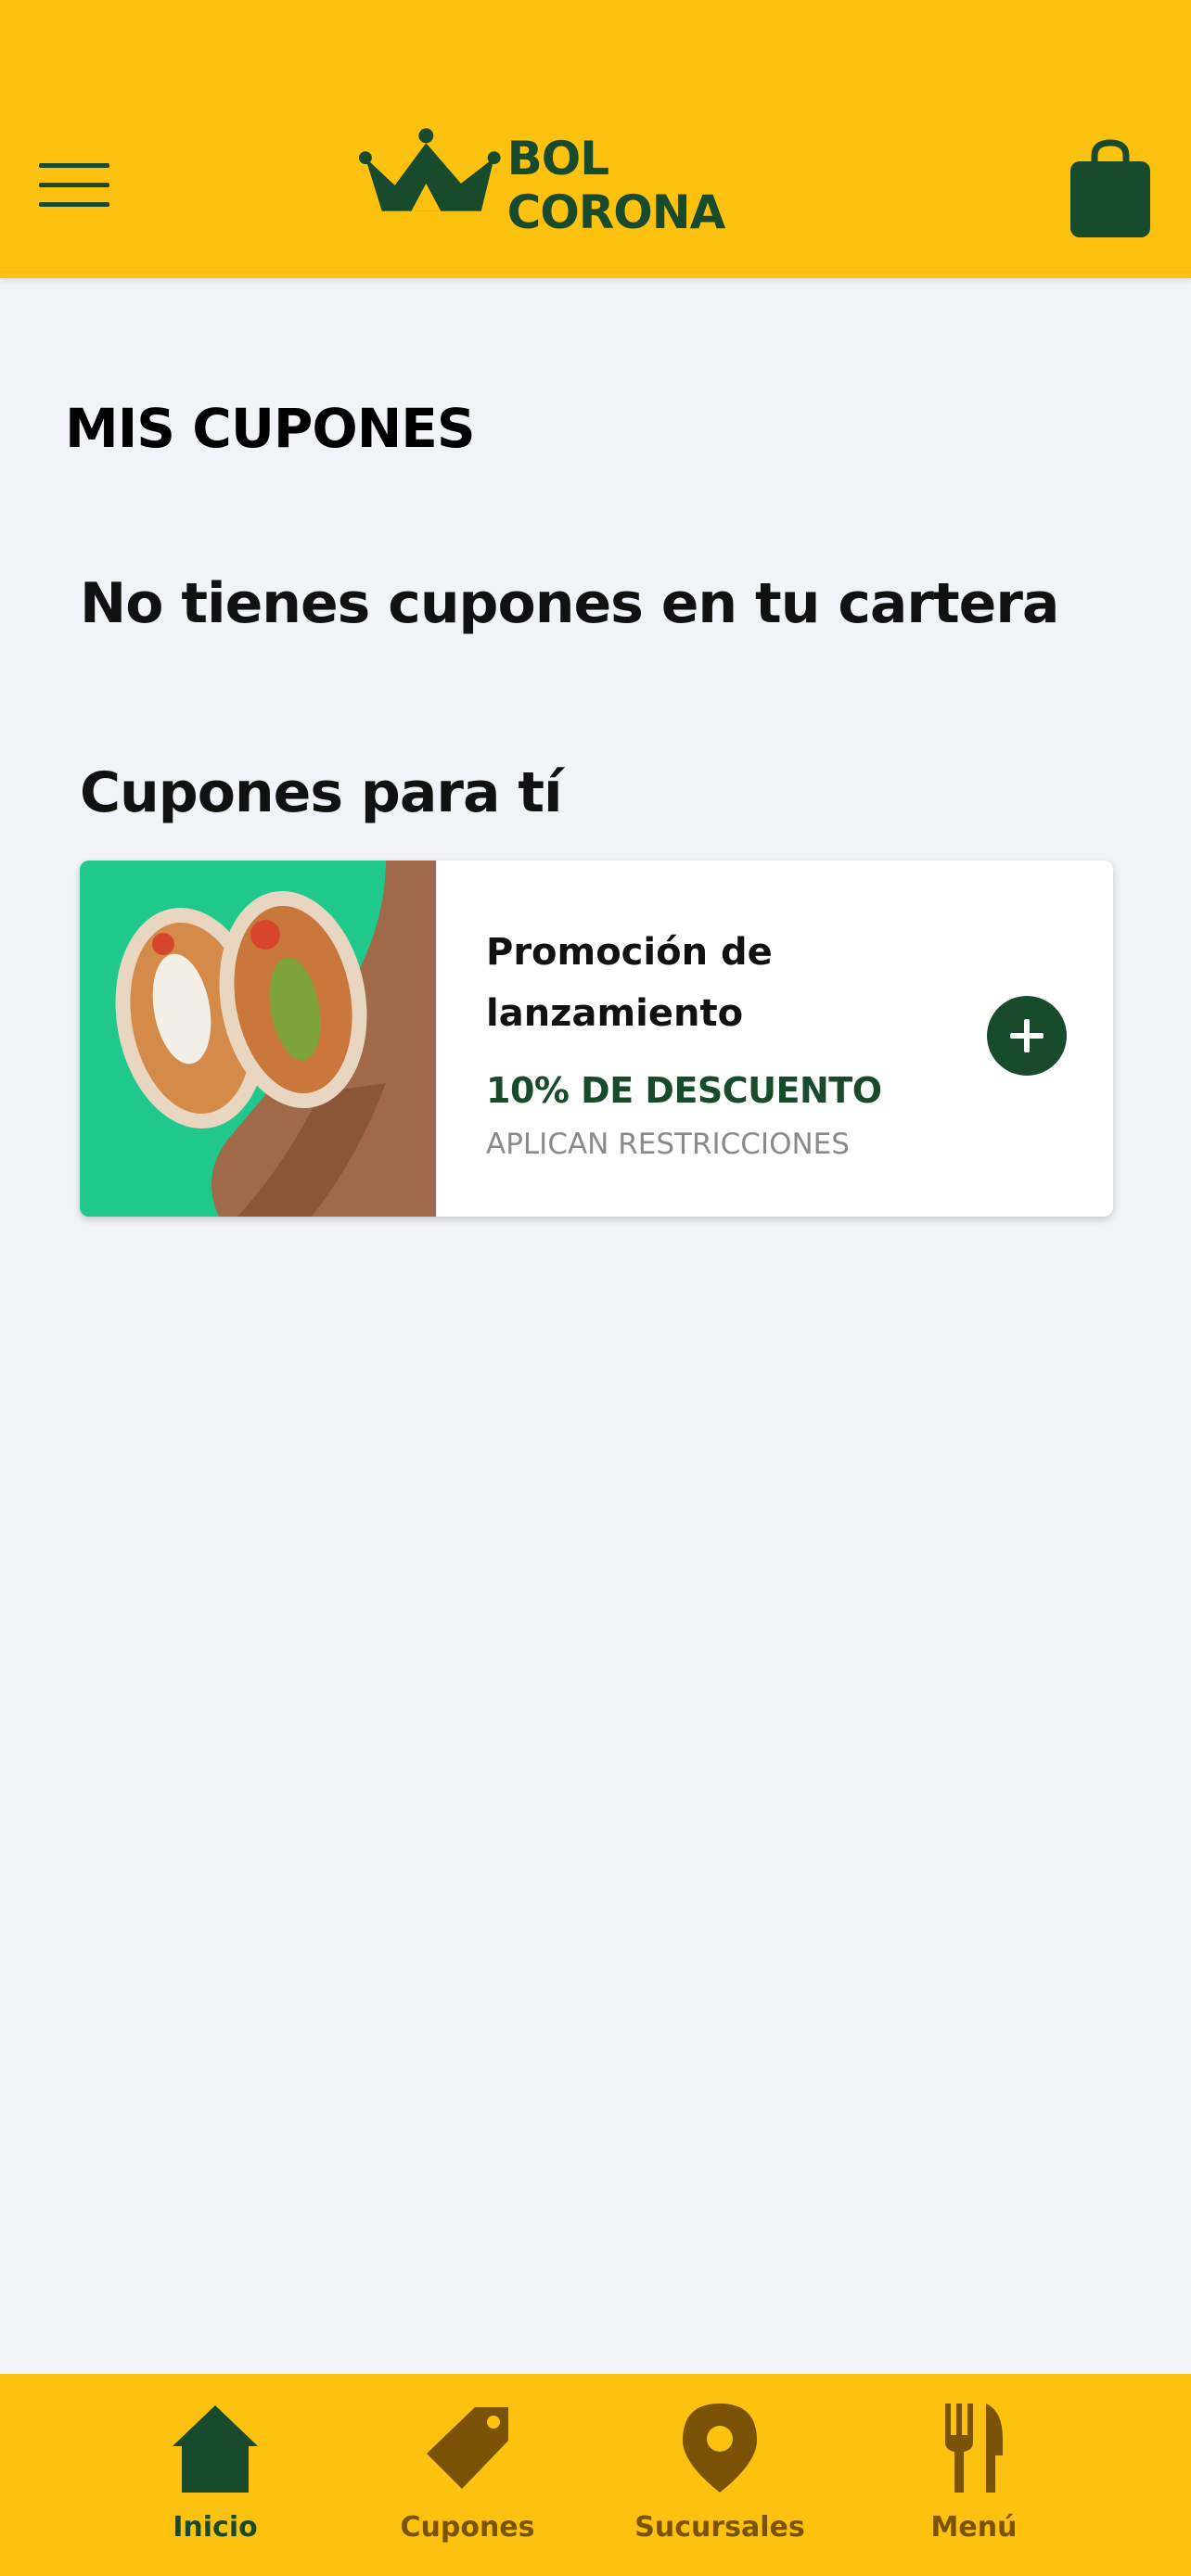  What do you see at coordinates (595, 2475) in the screenshot?
I see `bottom-navigation: Inicio Cupones Sucursales Menú` at bounding box center [595, 2475].